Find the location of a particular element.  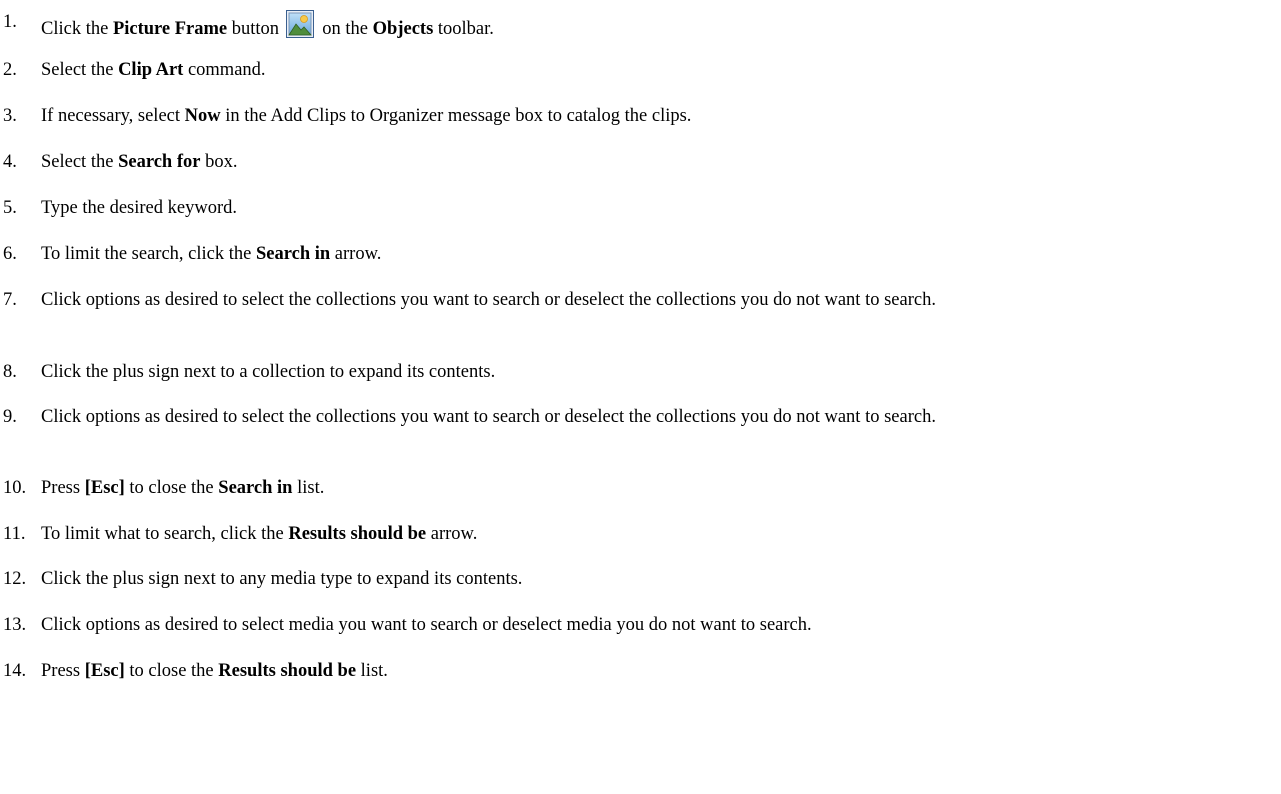

step-text-part: To limit the search, click the is located at coordinates (148, 254).